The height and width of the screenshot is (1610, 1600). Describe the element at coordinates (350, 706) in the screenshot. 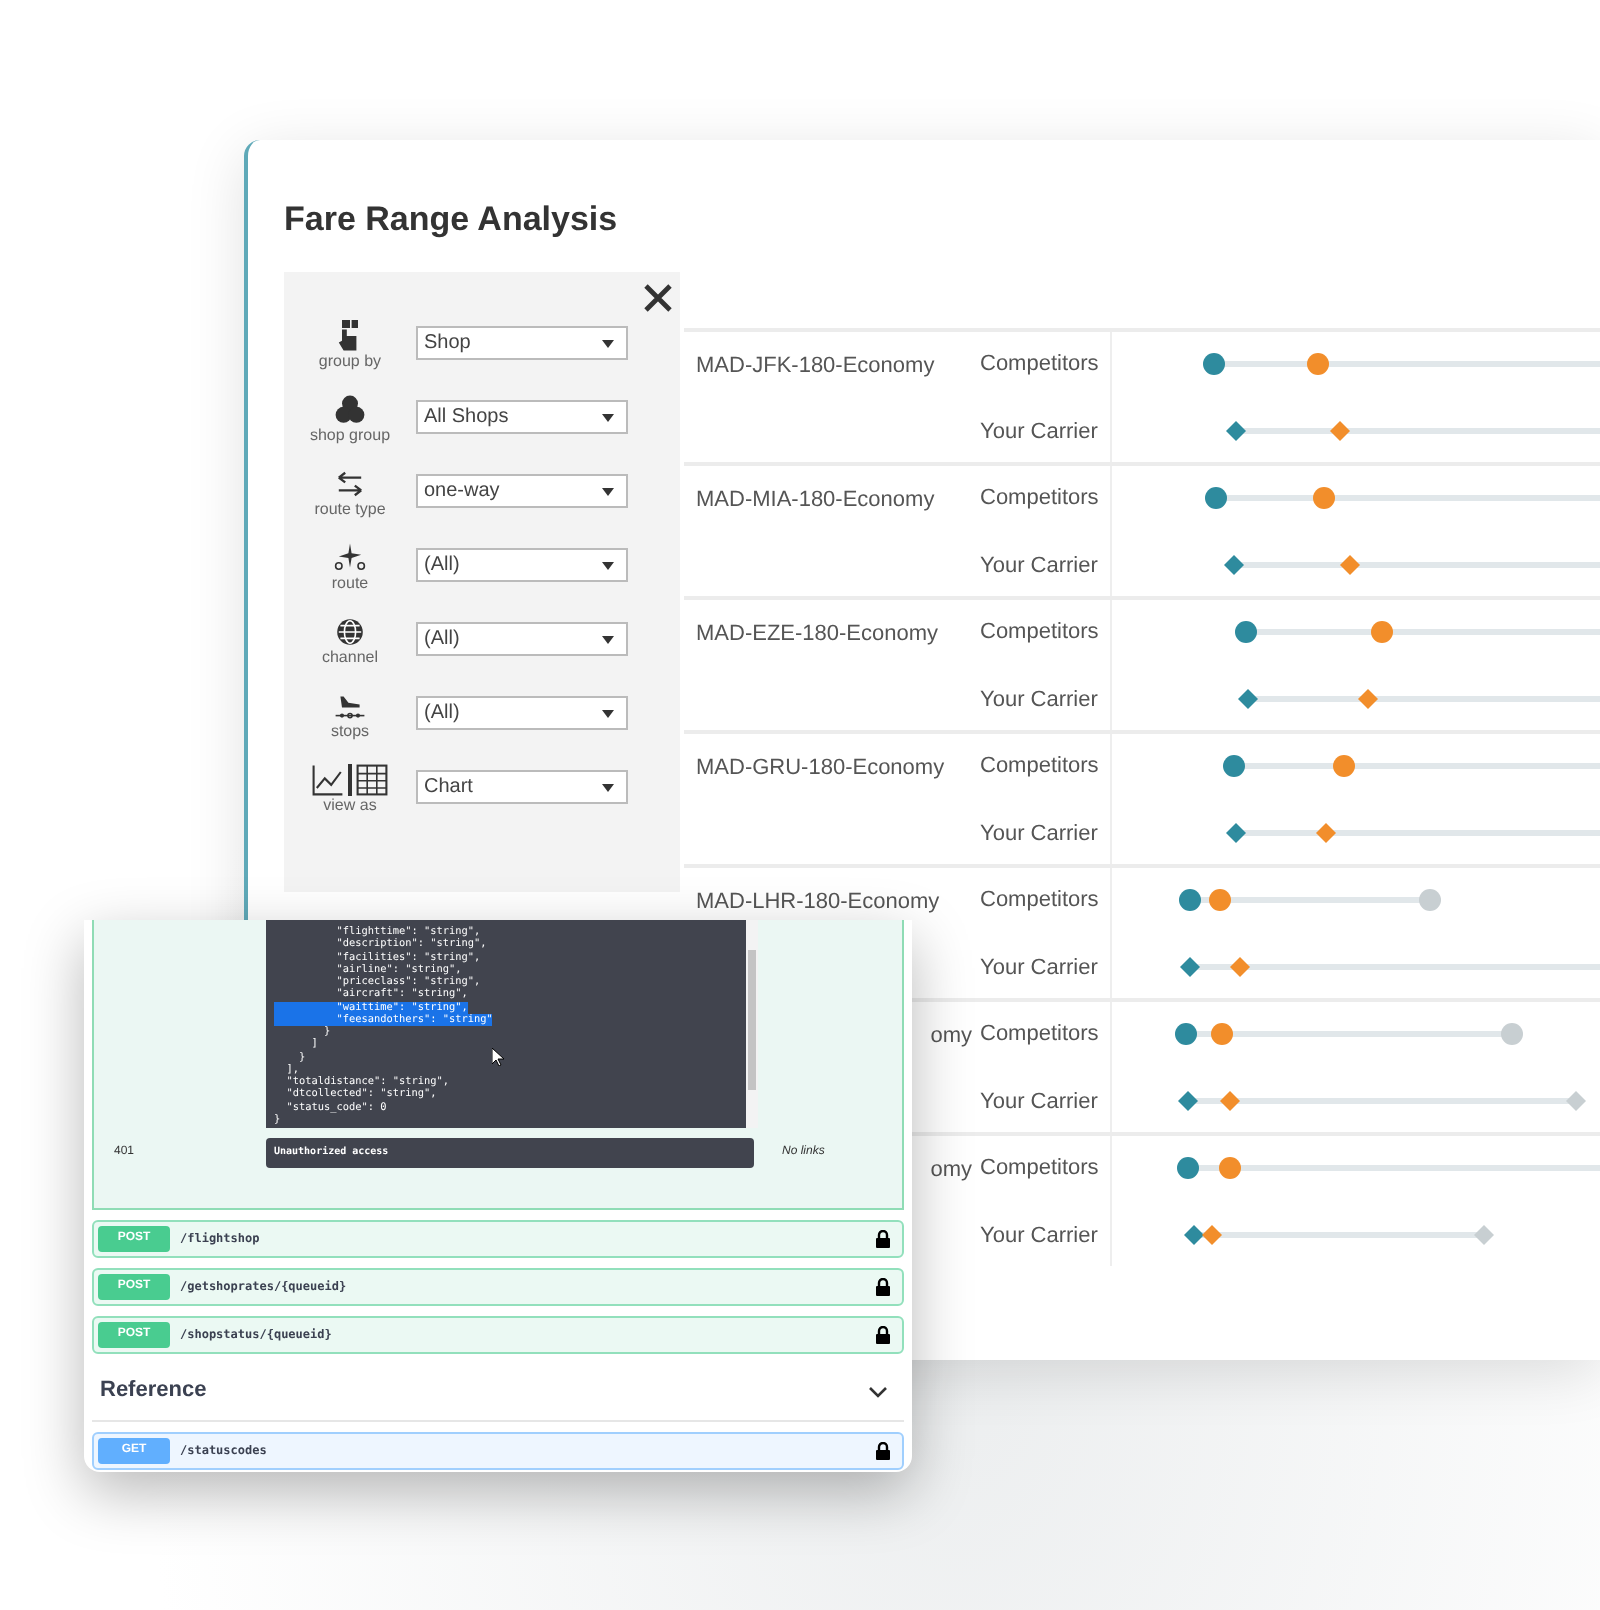

I see `plane-stops-icon` at that location.